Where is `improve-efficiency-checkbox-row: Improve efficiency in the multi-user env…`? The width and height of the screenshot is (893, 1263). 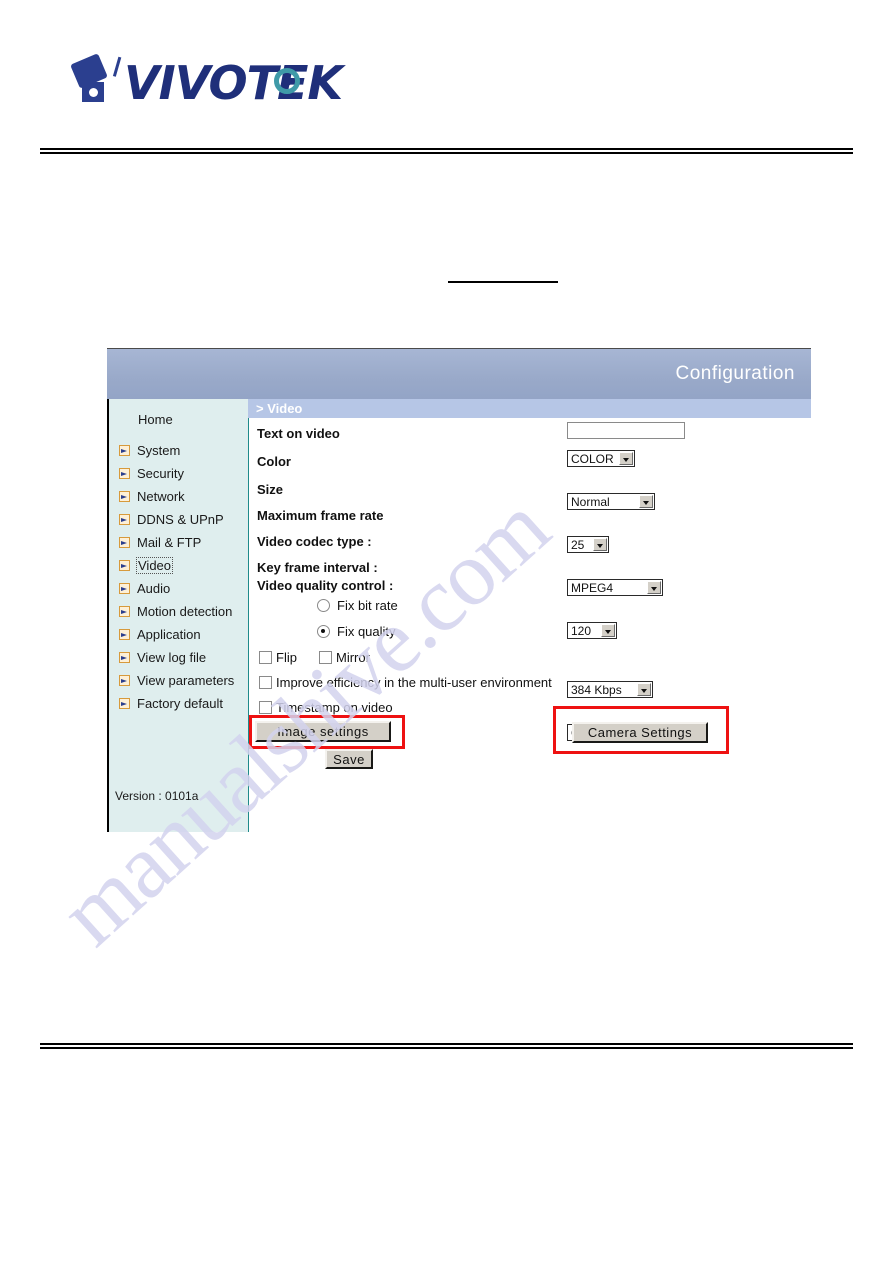
improve-efficiency-checkbox-row: Improve efficiency in the multi-user env… is located at coordinates (405, 682).